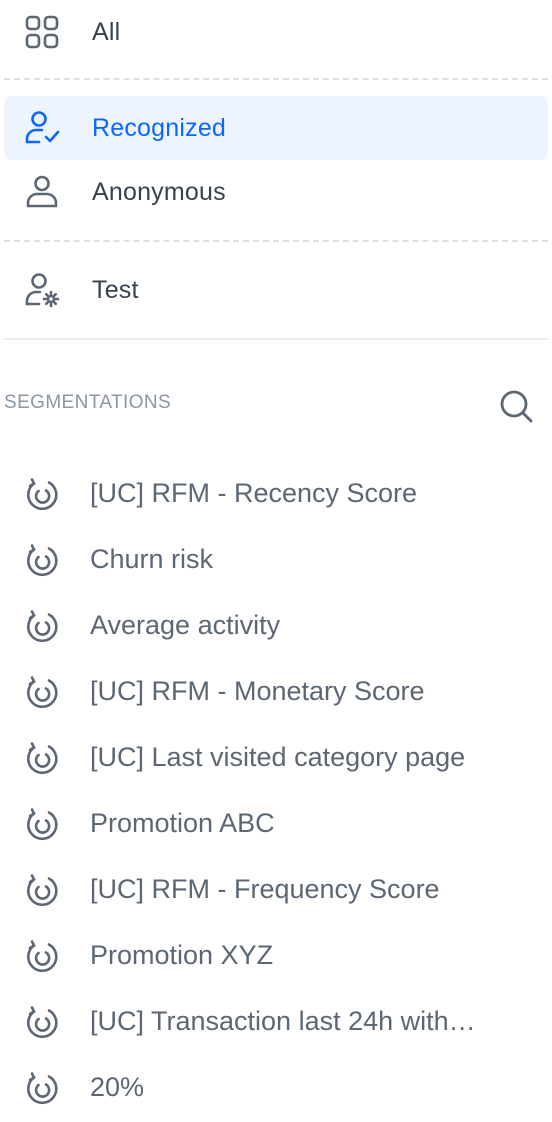 The image size is (552, 1122). I want to click on search-icon, so click(516, 406).